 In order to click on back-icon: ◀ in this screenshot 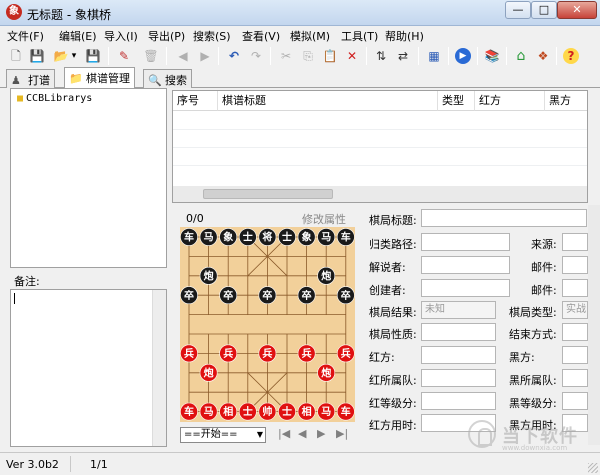, I will do `click(183, 56)`.